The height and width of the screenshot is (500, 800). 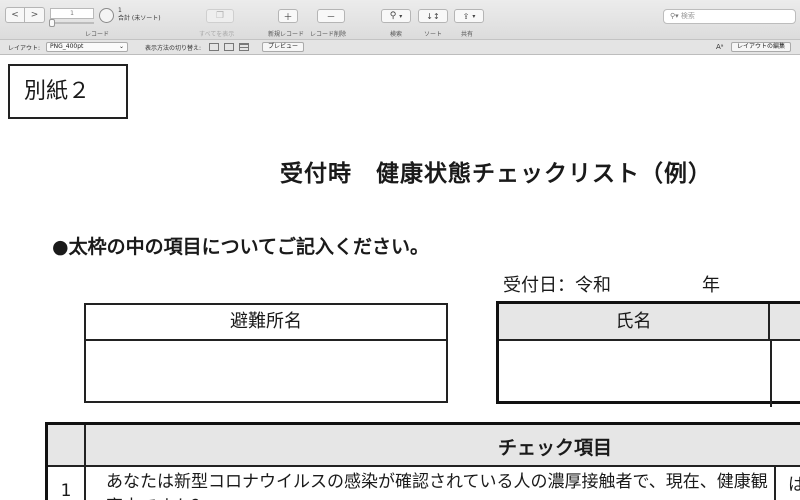 What do you see at coordinates (328, 34) in the screenshot?
I see `delete-record-label: レコード削除` at bounding box center [328, 34].